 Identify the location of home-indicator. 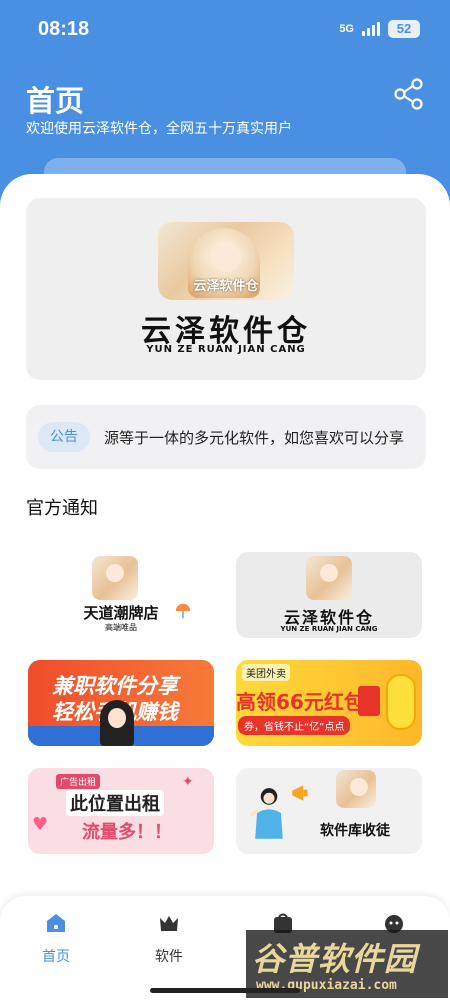
(225, 990).